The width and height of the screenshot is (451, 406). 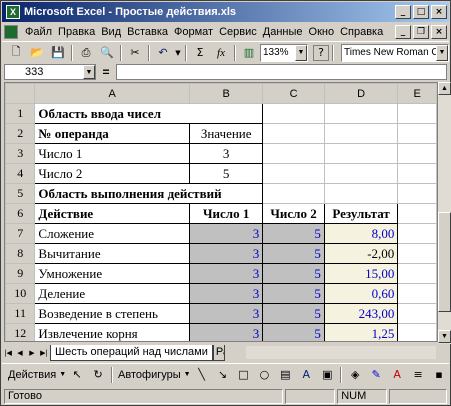 What do you see at coordinates (11, 32) in the screenshot?
I see `workbook-icon` at bounding box center [11, 32].